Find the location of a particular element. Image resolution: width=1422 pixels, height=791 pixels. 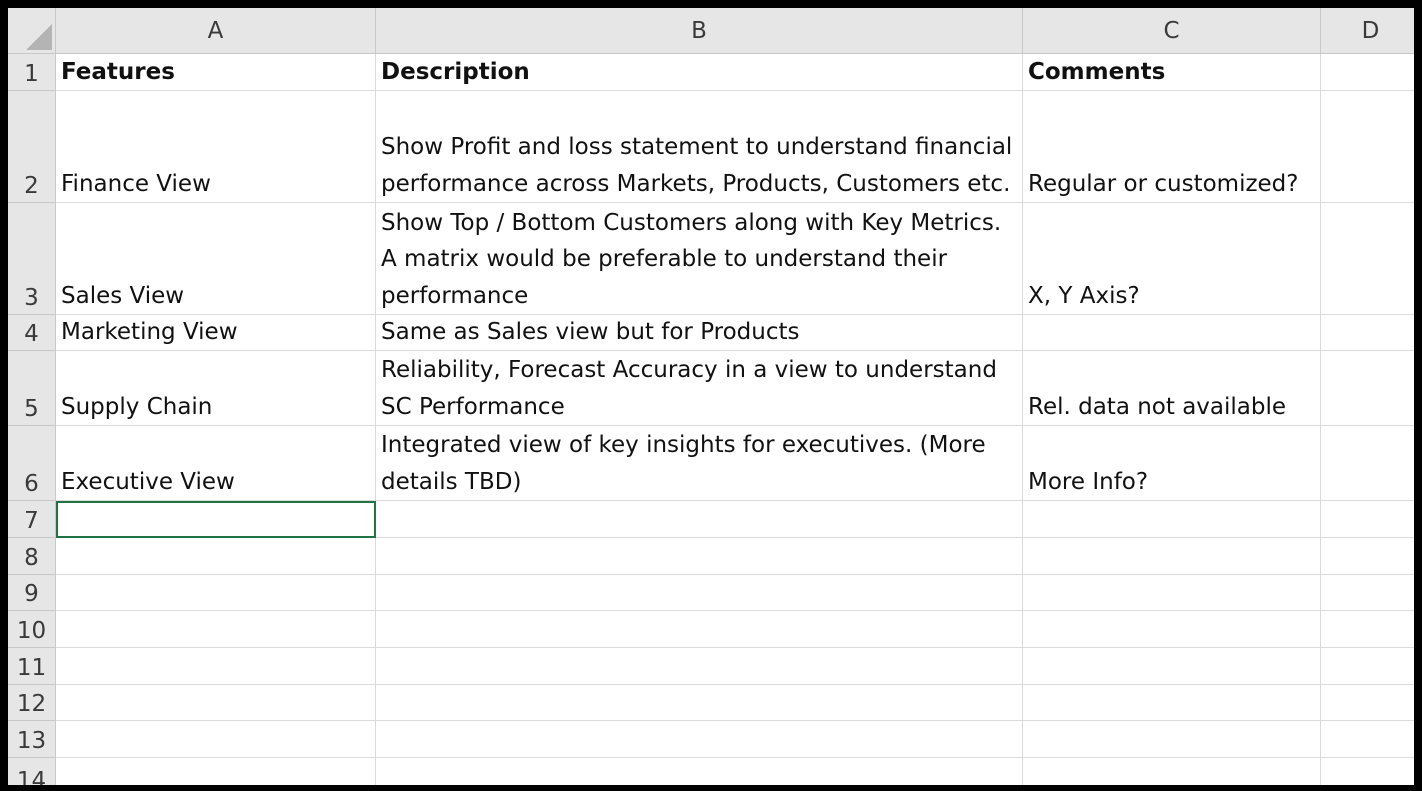

cell-a1: Features is located at coordinates (216, 72).